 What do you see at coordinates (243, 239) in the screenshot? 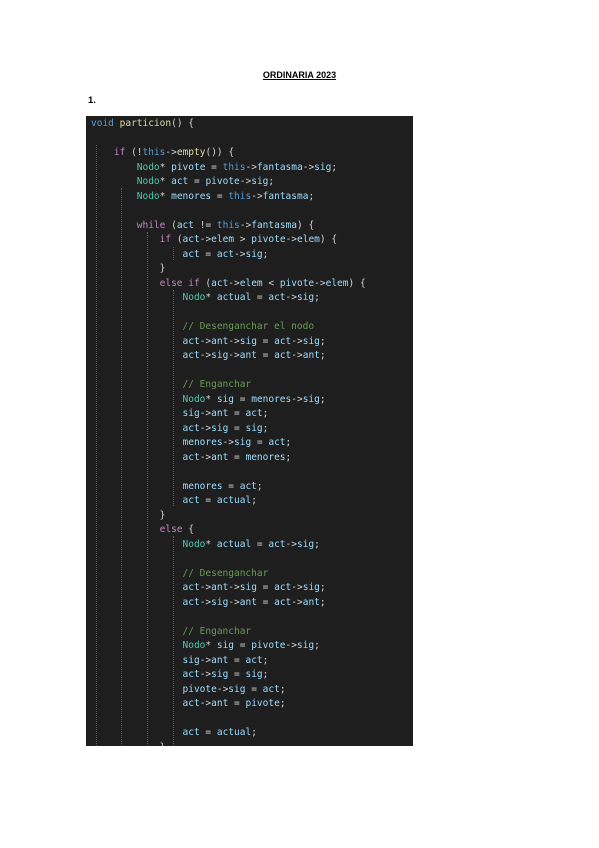
I see `code-token: >` at bounding box center [243, 239].